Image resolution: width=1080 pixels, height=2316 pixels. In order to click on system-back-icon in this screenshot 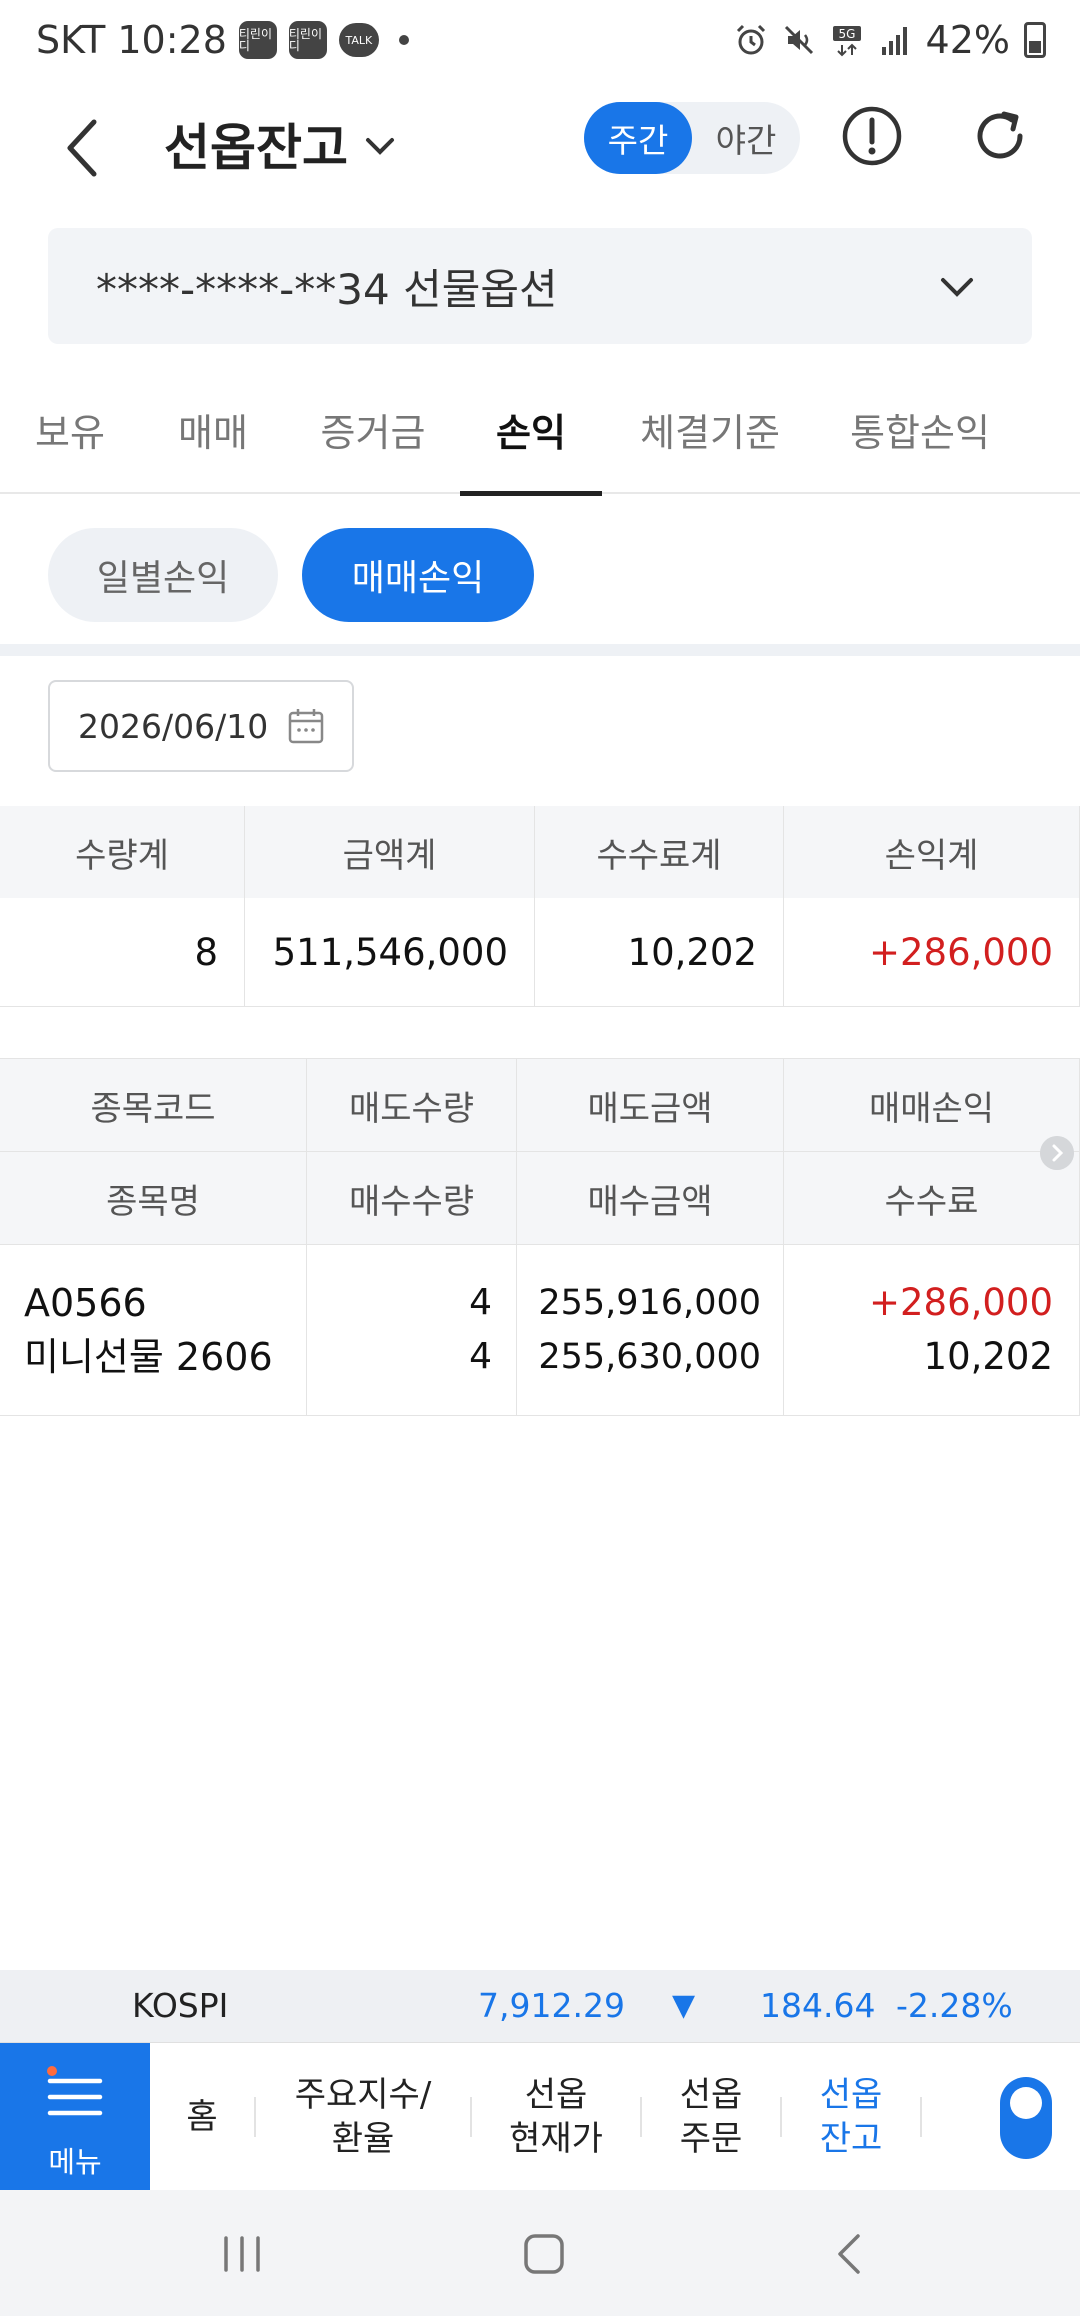, I will do `click(850, 2254)`.